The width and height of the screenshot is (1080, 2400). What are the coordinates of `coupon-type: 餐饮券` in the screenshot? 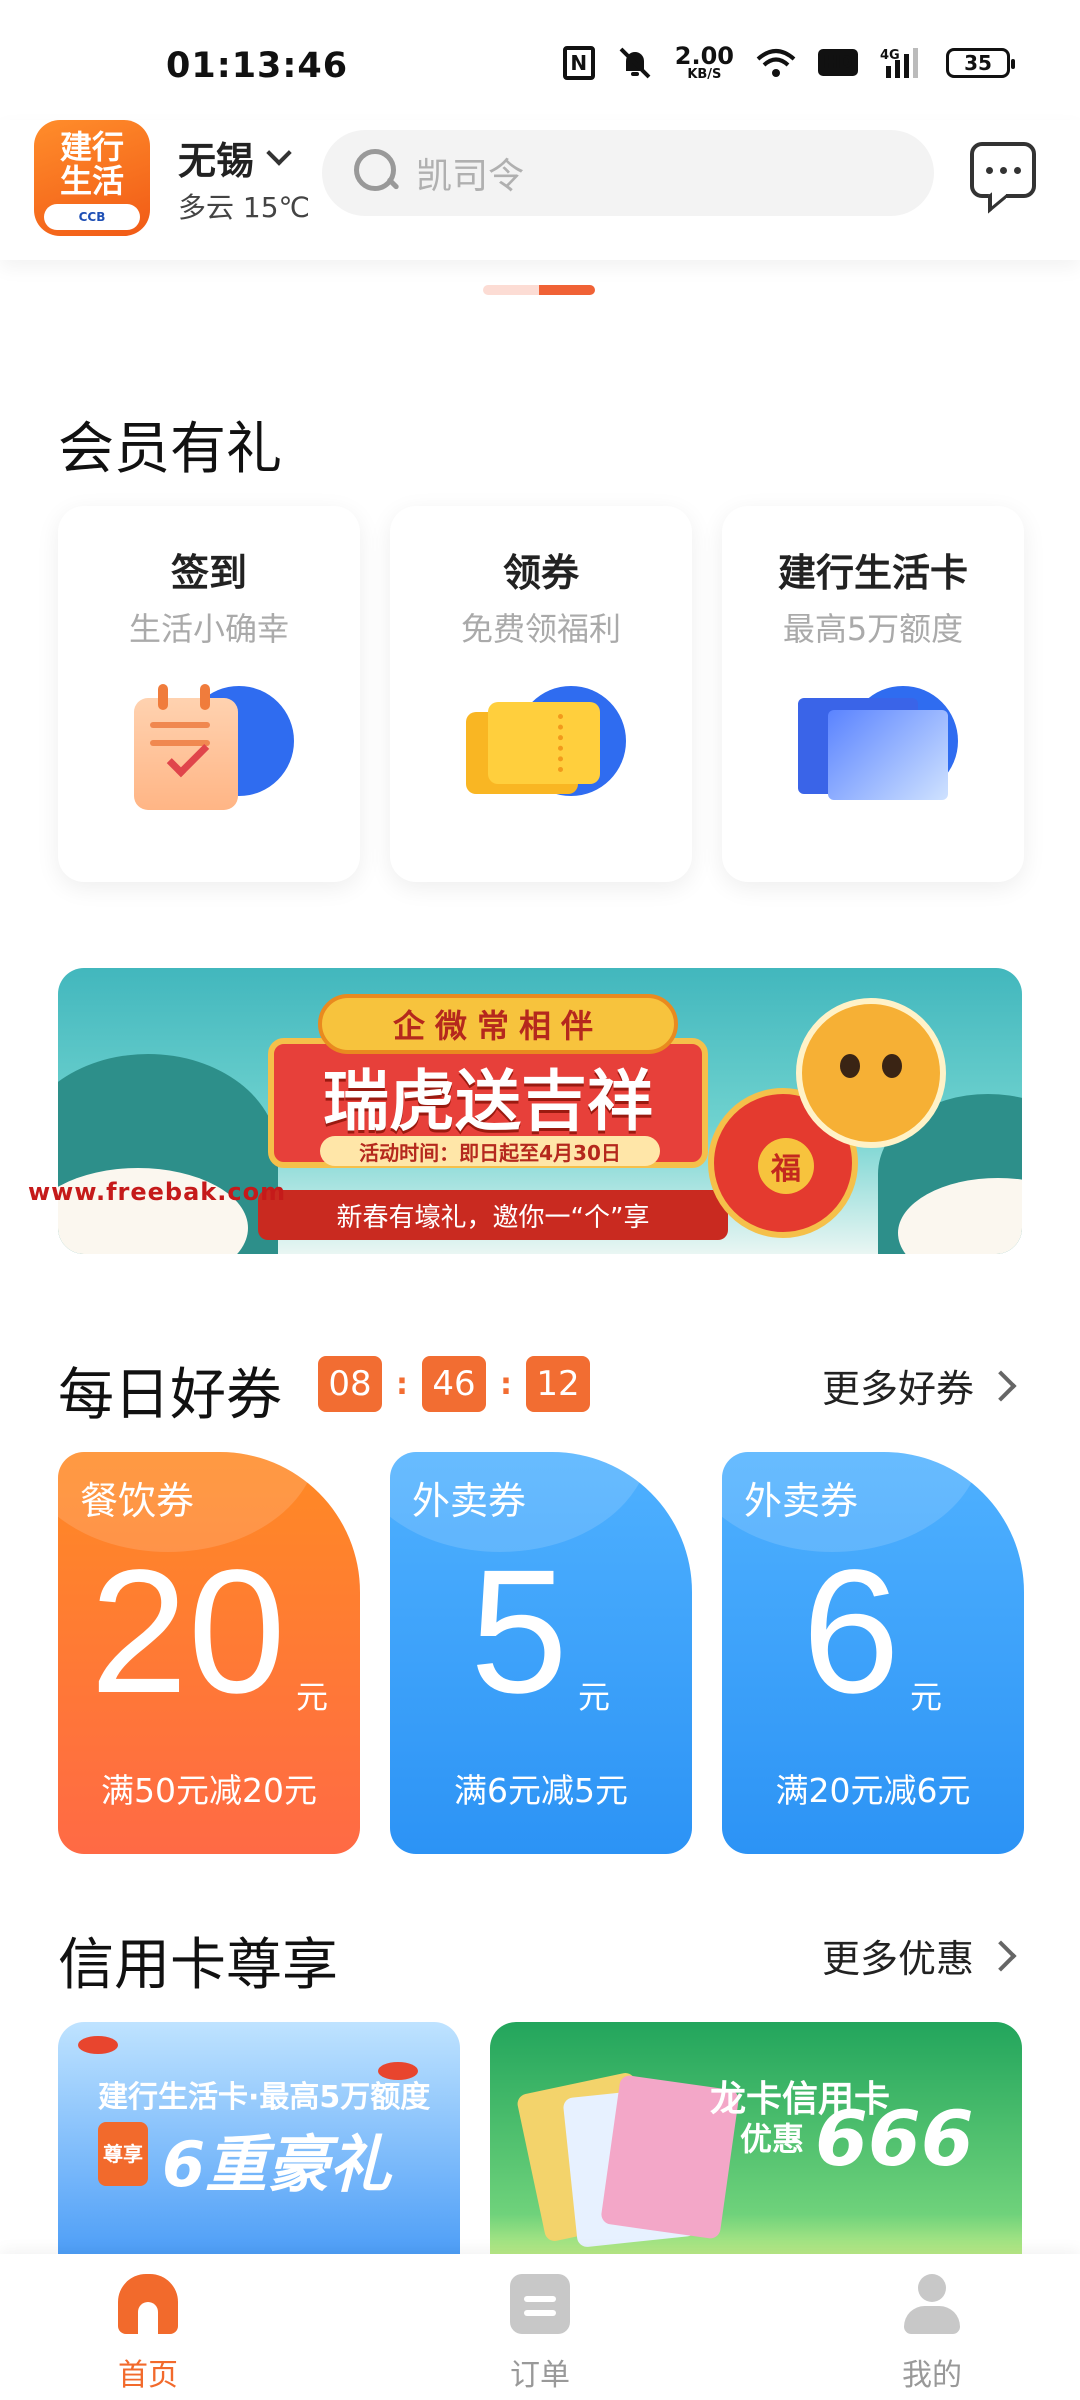 It's located at (137, 1501).